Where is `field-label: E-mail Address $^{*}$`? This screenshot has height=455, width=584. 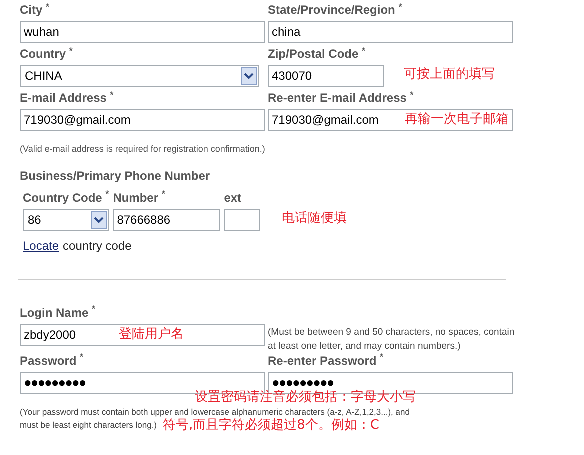
field-label: E-mail Address $^{*}$ is located at coordinates (67, 99).